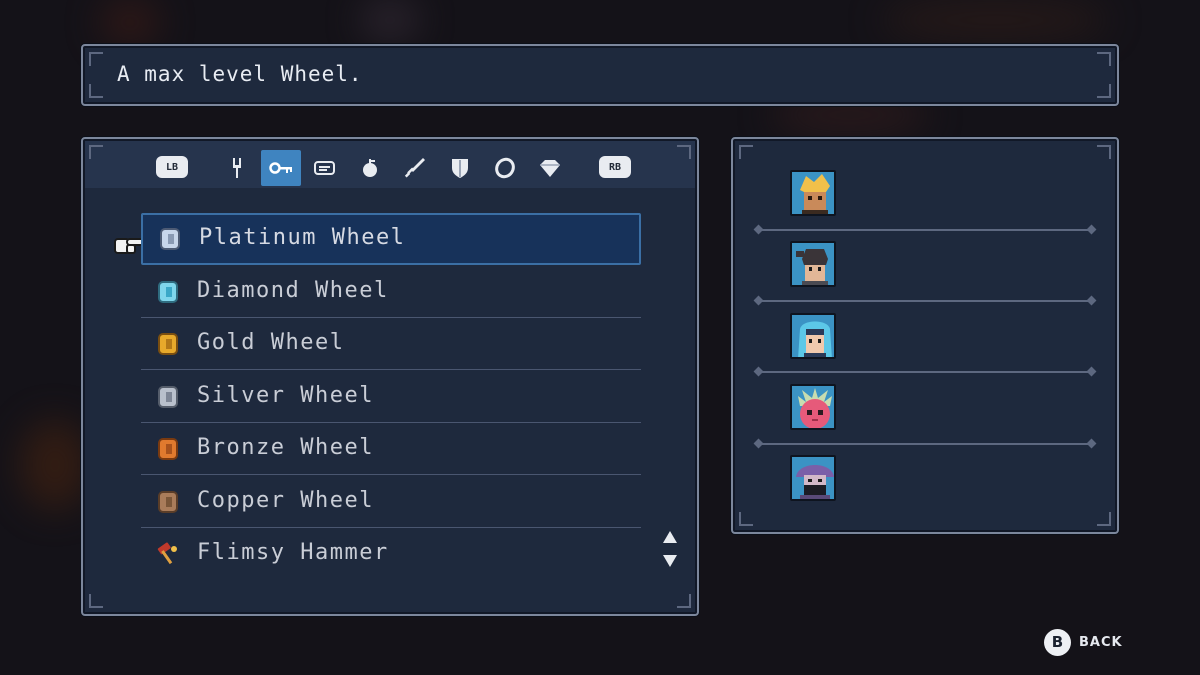  What do you see at coordinates (168, 449) in the screenshot?
I see `bronze-wheel-icon` at bounding box center [168, 449].